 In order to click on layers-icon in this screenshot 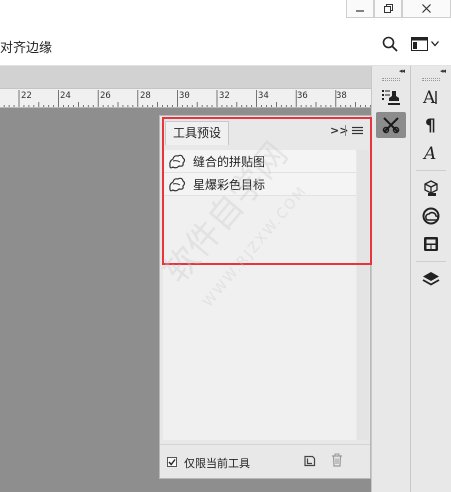, I will do `click(431, 279)`.